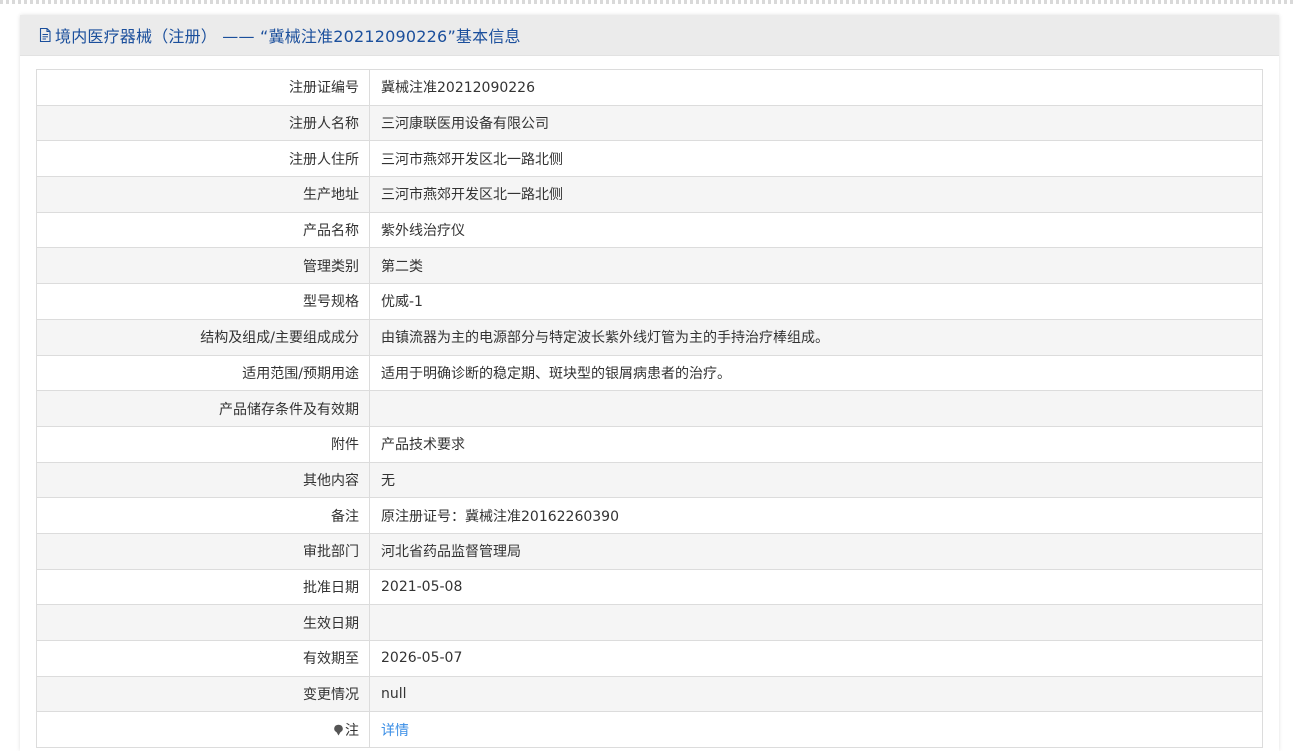  I want to click on row-label: 审批部门, so click(203, 551).